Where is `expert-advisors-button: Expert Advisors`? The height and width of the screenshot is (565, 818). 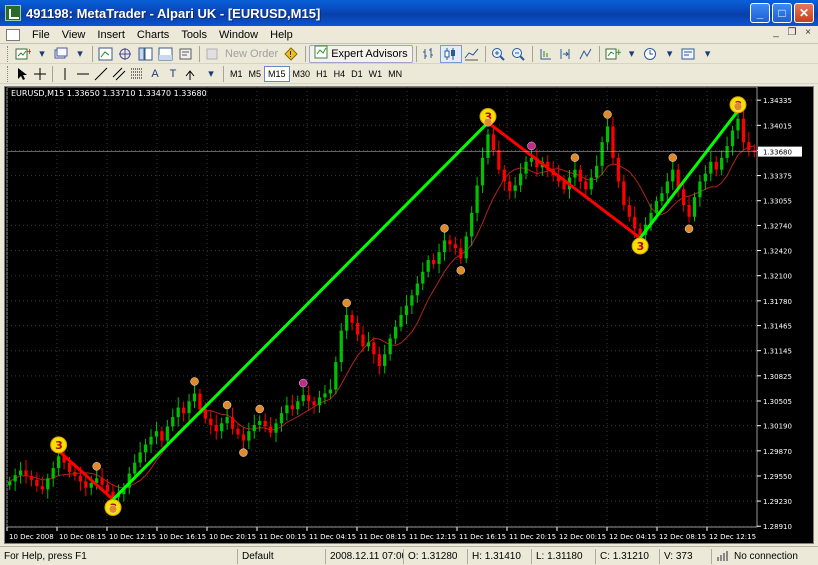 expert-advisors-button: Expert Advisors is located at coordinates (361, 53).